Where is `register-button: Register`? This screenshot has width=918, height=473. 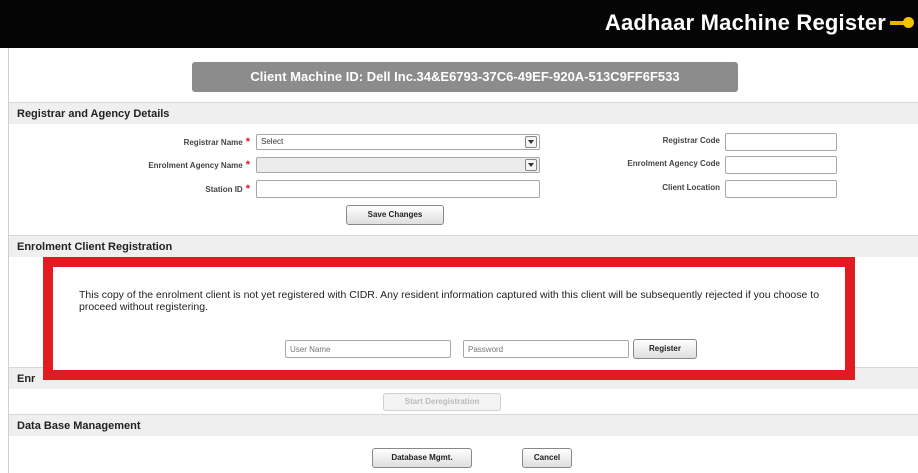
register-button: Register is located at coordinates (665, 349).